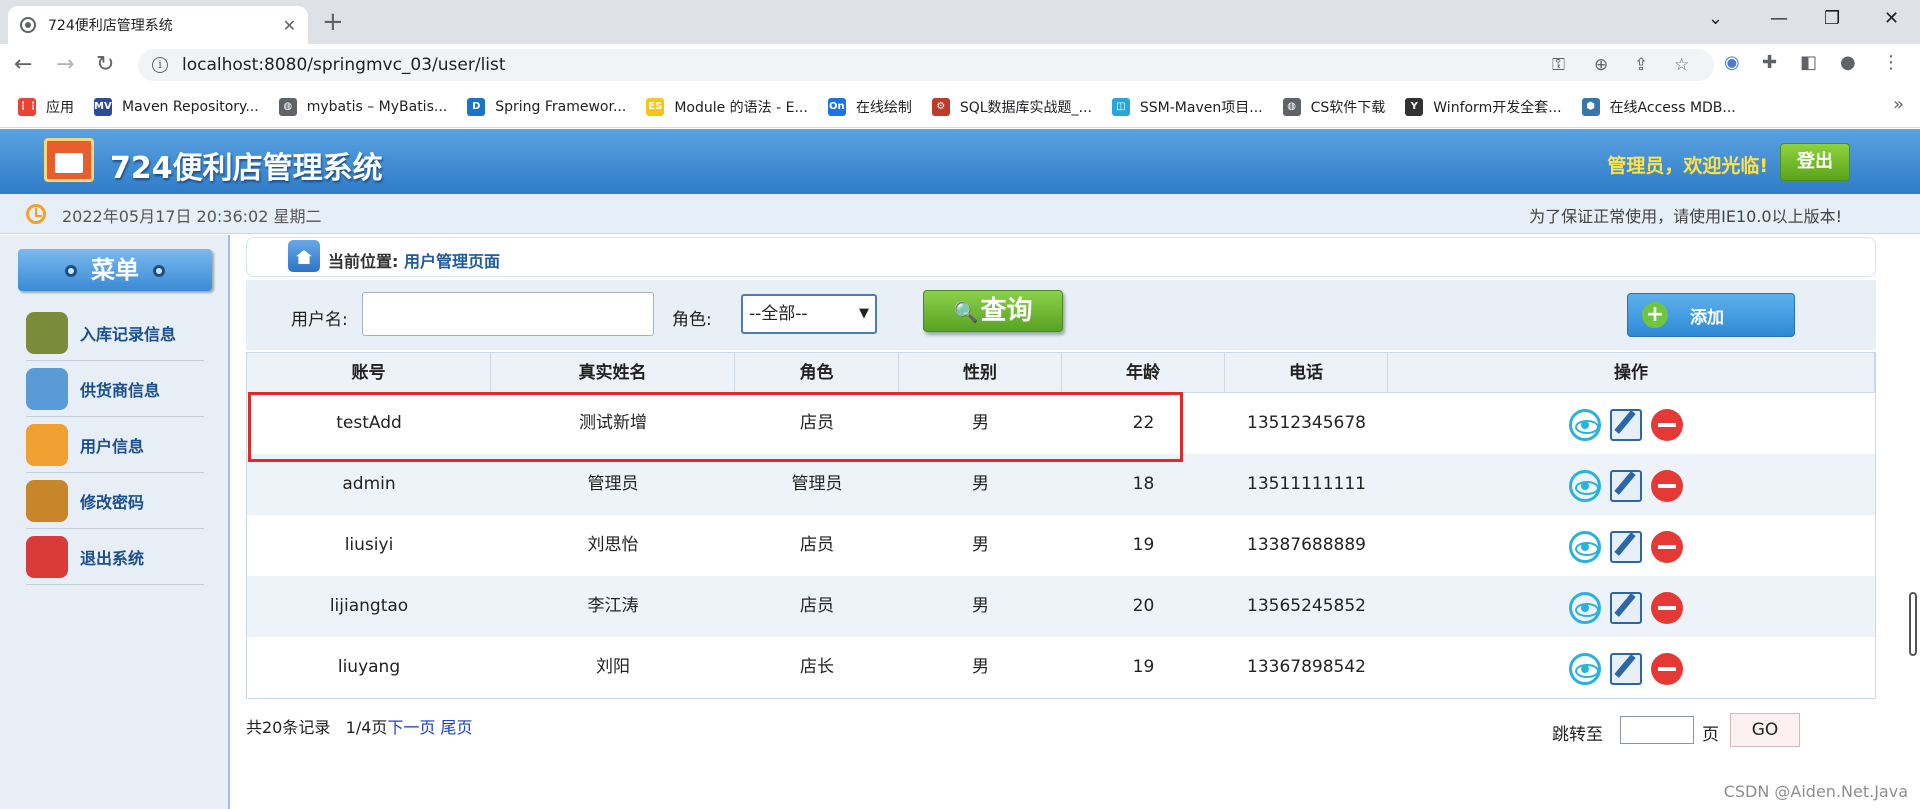 Image resolution: width=1920 pixels, height=809 pixels. Describe the element at coordinates (1891, 19) in the screenshot. I see `window-close-icon: ✕` at that location.